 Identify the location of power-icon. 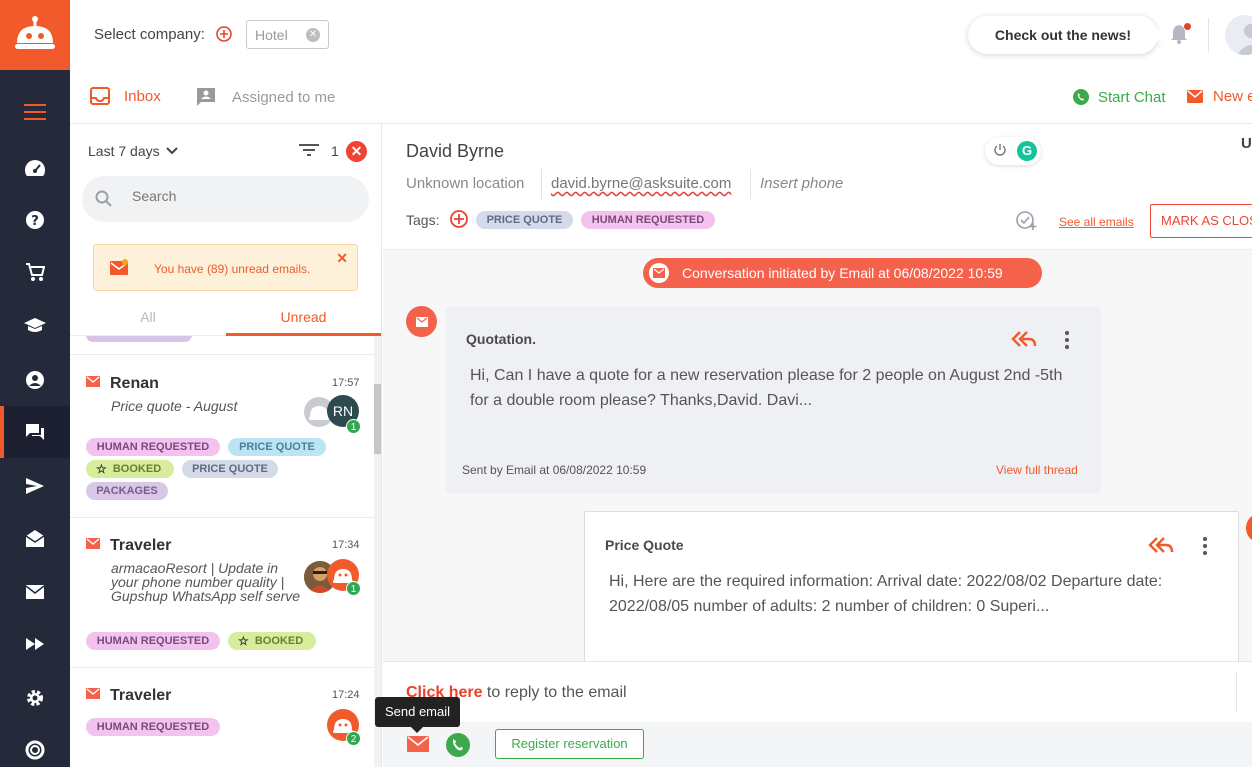
(1000, 152).